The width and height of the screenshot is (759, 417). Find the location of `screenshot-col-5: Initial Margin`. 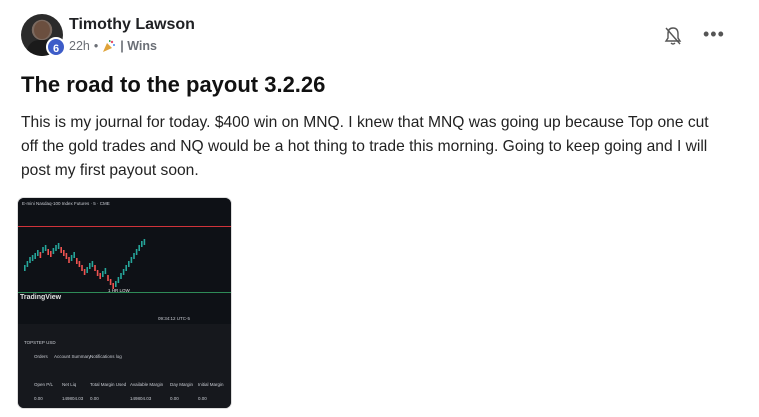

screenshot-col-5: Initial Margin is located at coordinates (211, 384).